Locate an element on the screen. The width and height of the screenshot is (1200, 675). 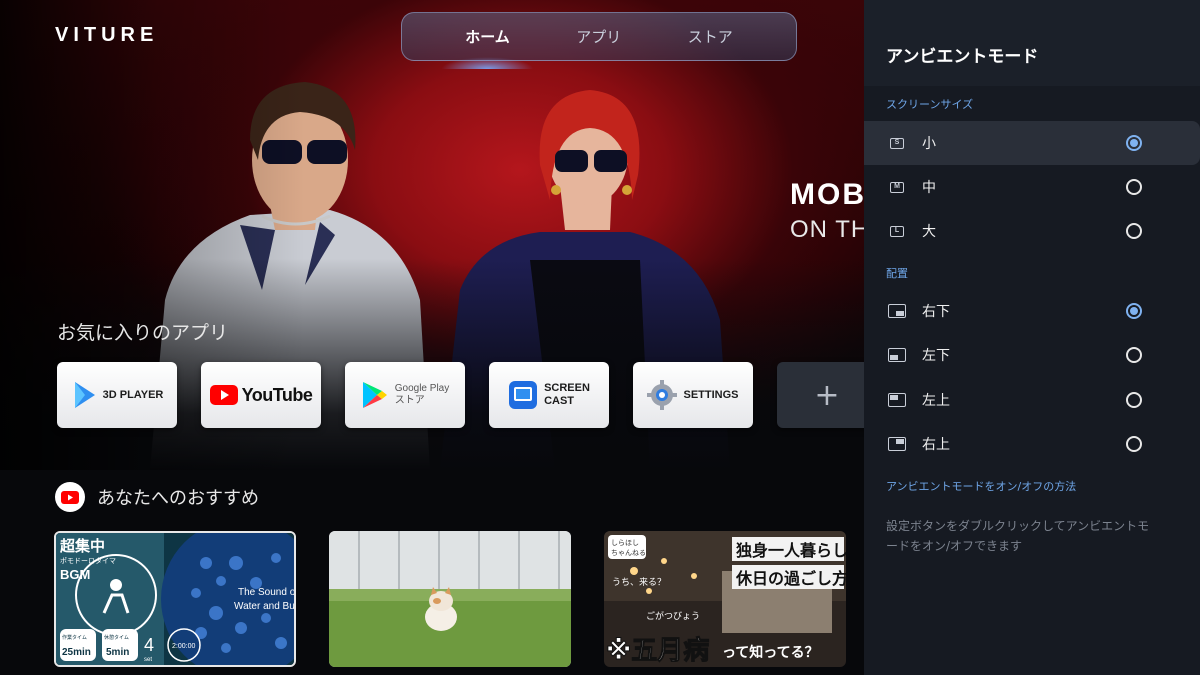
position-option-bottom-right: 右下 is located at coordinates (1032, 311).